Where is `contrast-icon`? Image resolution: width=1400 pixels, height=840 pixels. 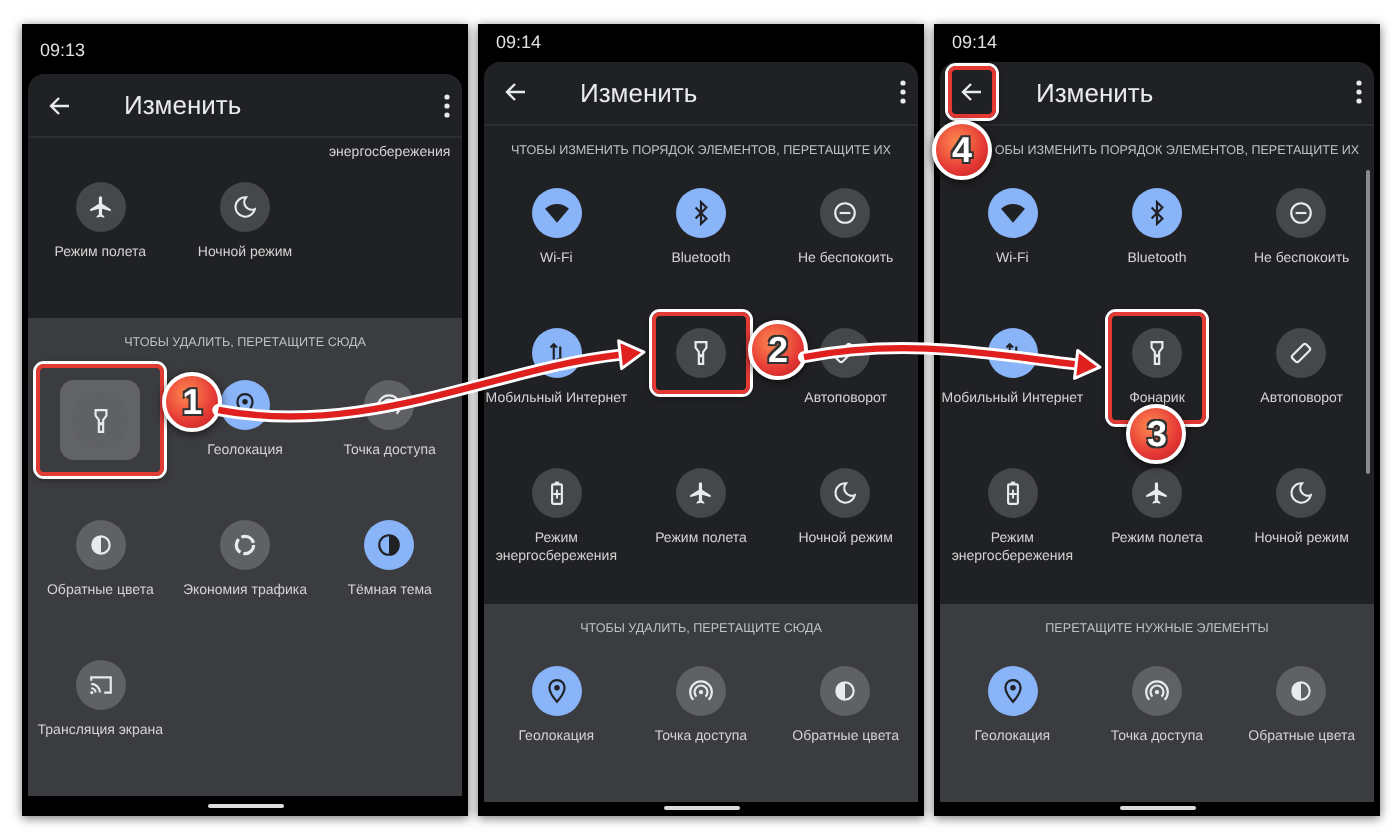 contrast-icon is located at coordinates (389, 545).